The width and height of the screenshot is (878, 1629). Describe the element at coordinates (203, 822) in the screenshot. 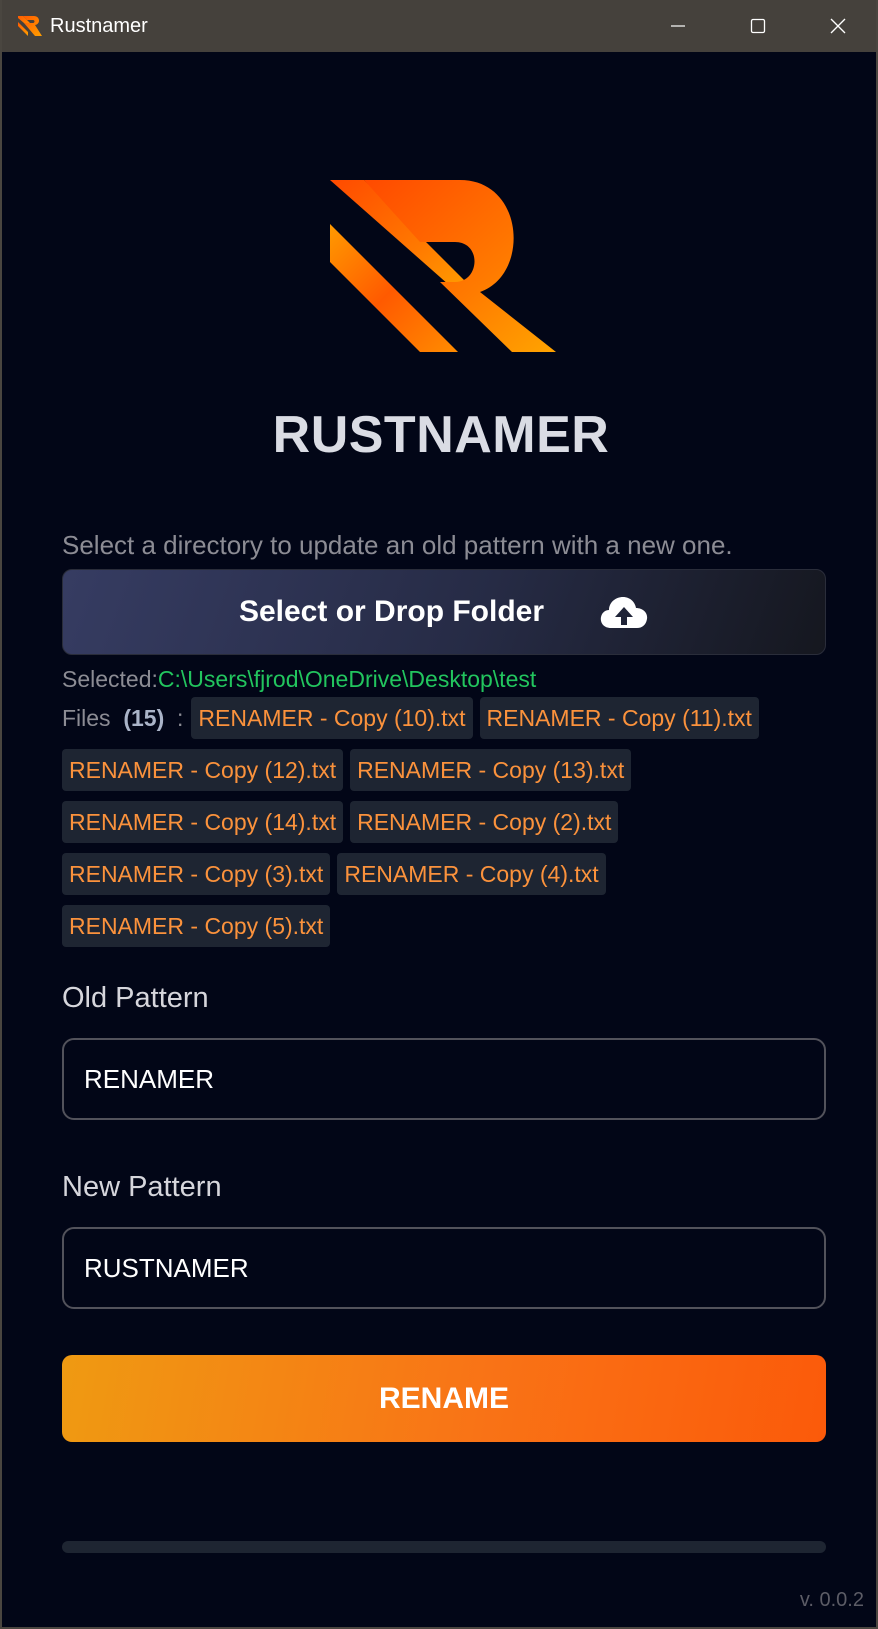

I see `file-chip: RENAMER - Copy (14).txt` at that location.